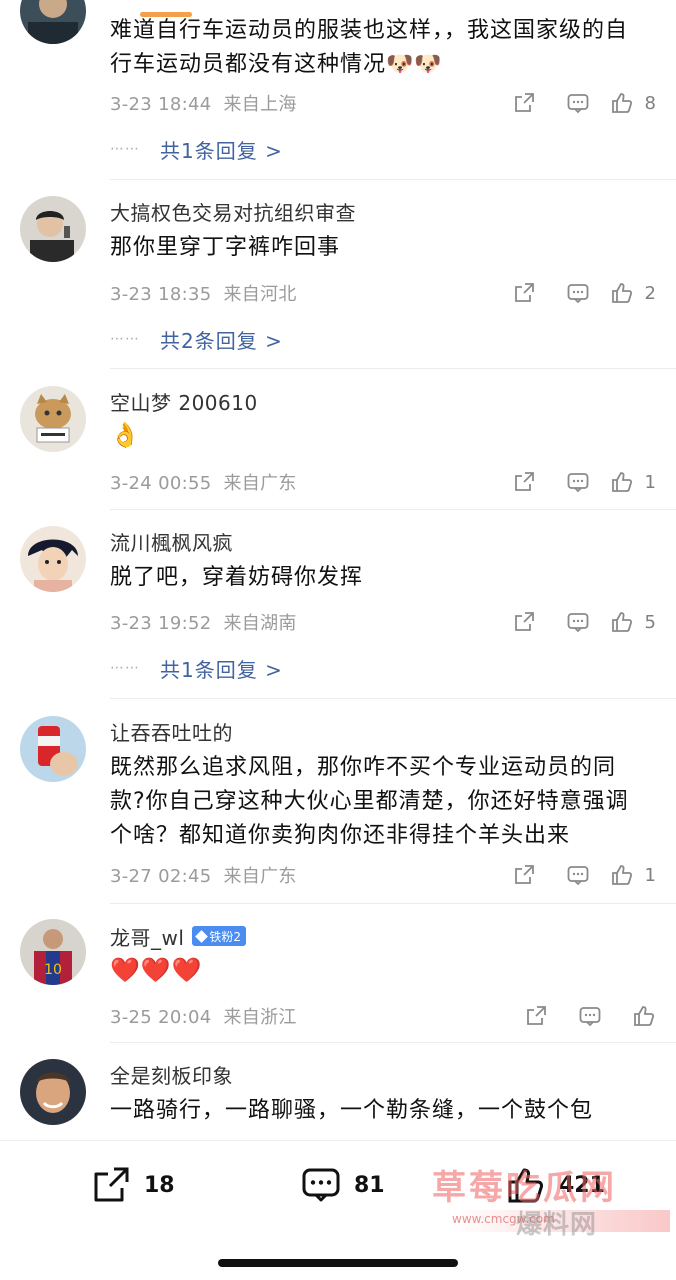 The image size is (676, 1280). Describe the element at coordinates (524, 1188) in the screenshot. I see `watermark-logo: 草莓吃瓜网` at that location.